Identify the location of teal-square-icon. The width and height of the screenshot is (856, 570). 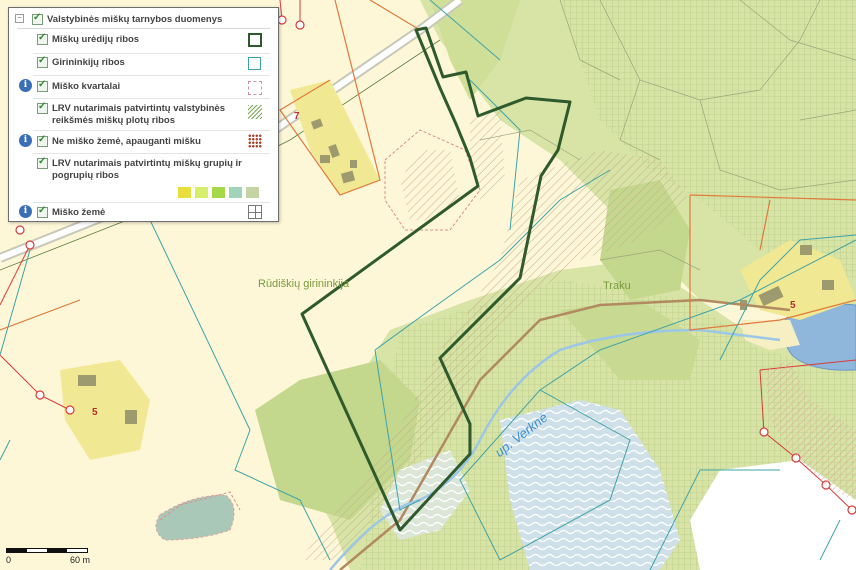
(254, 63).